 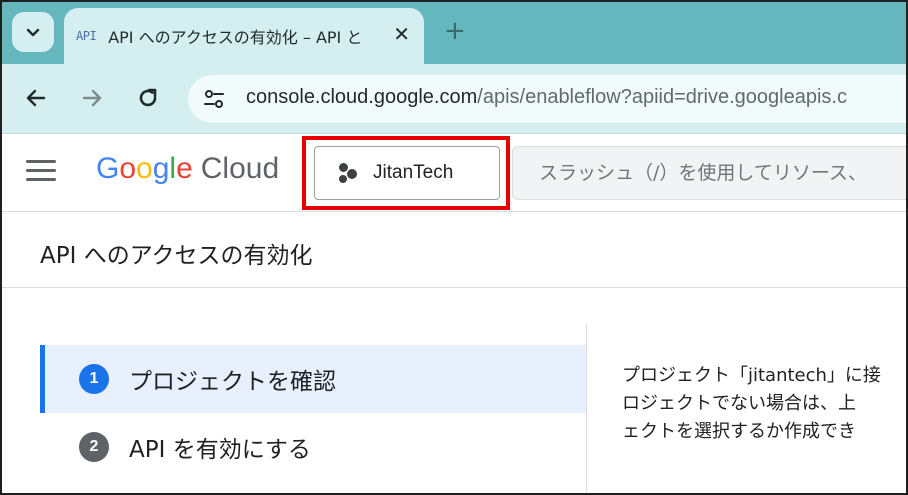 I want to click on step-number-badge: 2, so click(x=94, y=447).